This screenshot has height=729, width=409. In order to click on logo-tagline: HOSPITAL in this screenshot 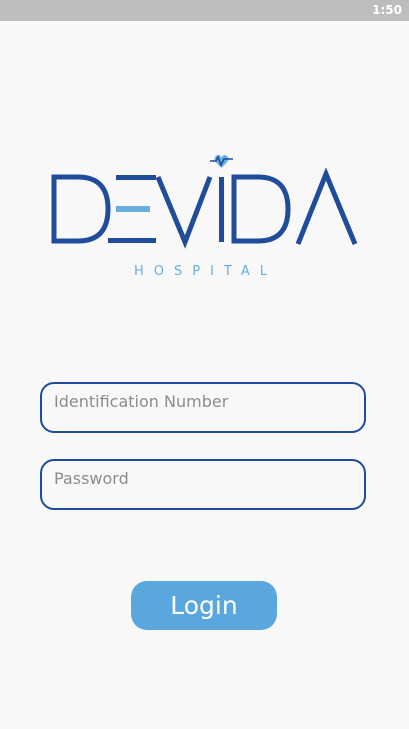, I will do `click(206, 271)`.